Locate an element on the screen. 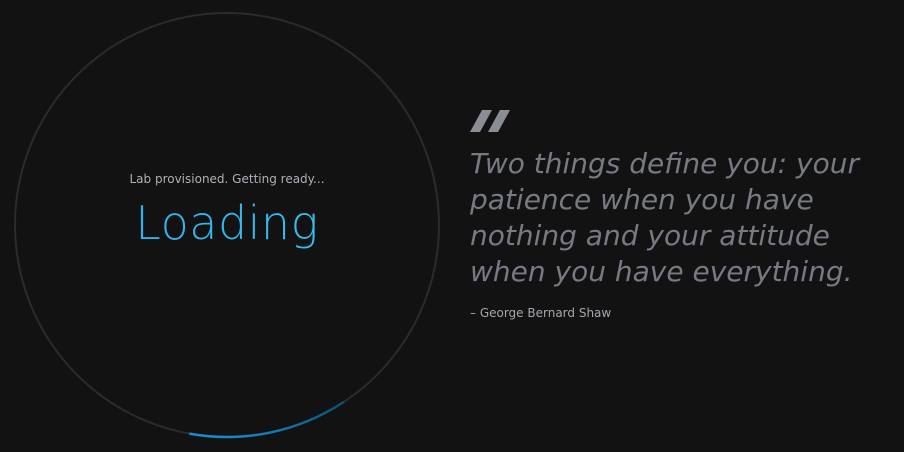 This screenshot has width=904, height=452. quote-author: – George Bernard Shaw is located at coordinates (541, 313).